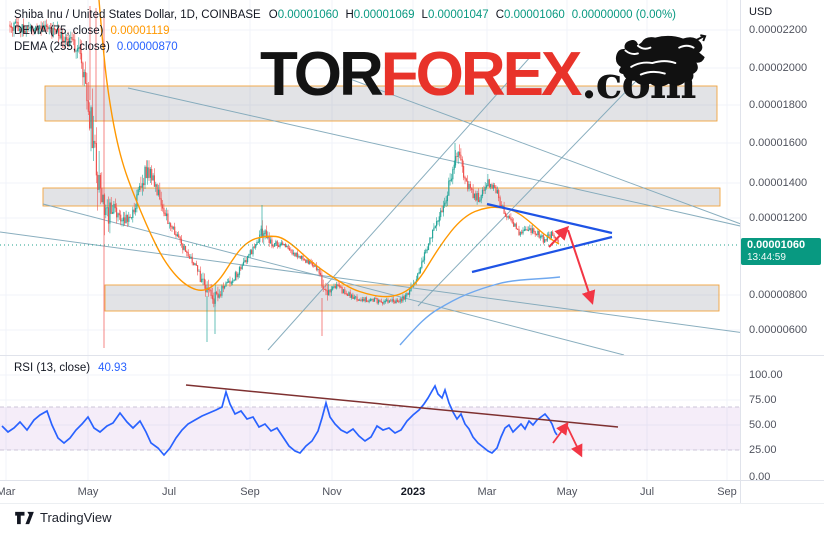  I want to click on indicator-row-rsi: RSI (13, close) 40.93, so click(70, 368).